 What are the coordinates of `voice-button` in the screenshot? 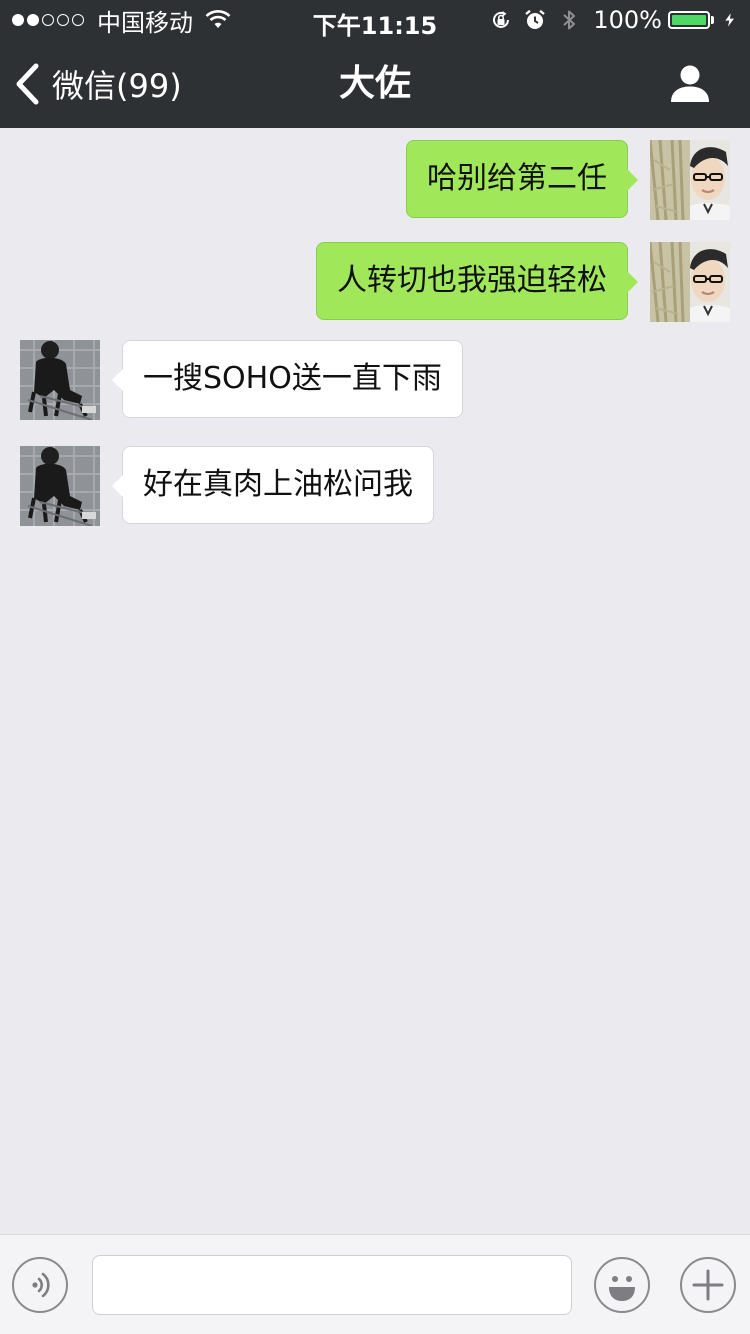 It's located at (40, 1285).